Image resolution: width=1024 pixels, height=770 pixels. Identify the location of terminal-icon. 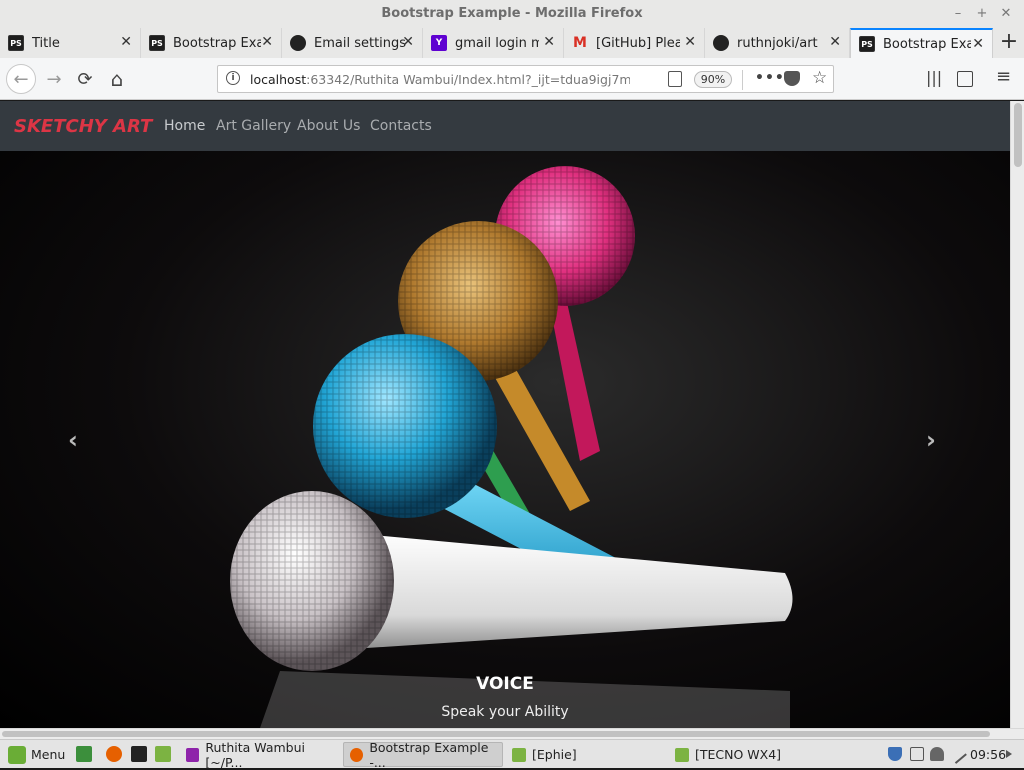
(139, 754).